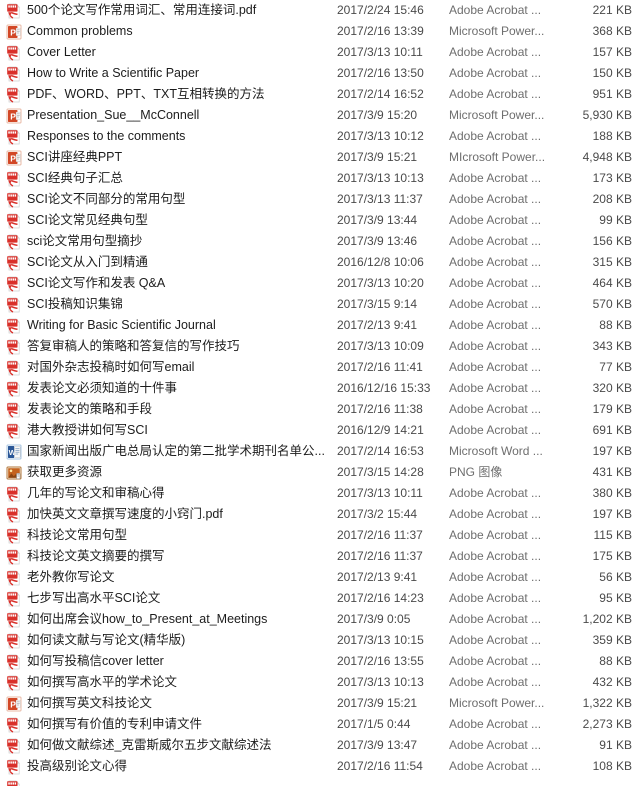 This screenshot has width=639, height=786. What do you see at coordinates (179, 745) in the screenshot?
I see `file-name: 如何做文献综述_克雷斯威尔五步文献综述法` at bounding box center [179, 745].